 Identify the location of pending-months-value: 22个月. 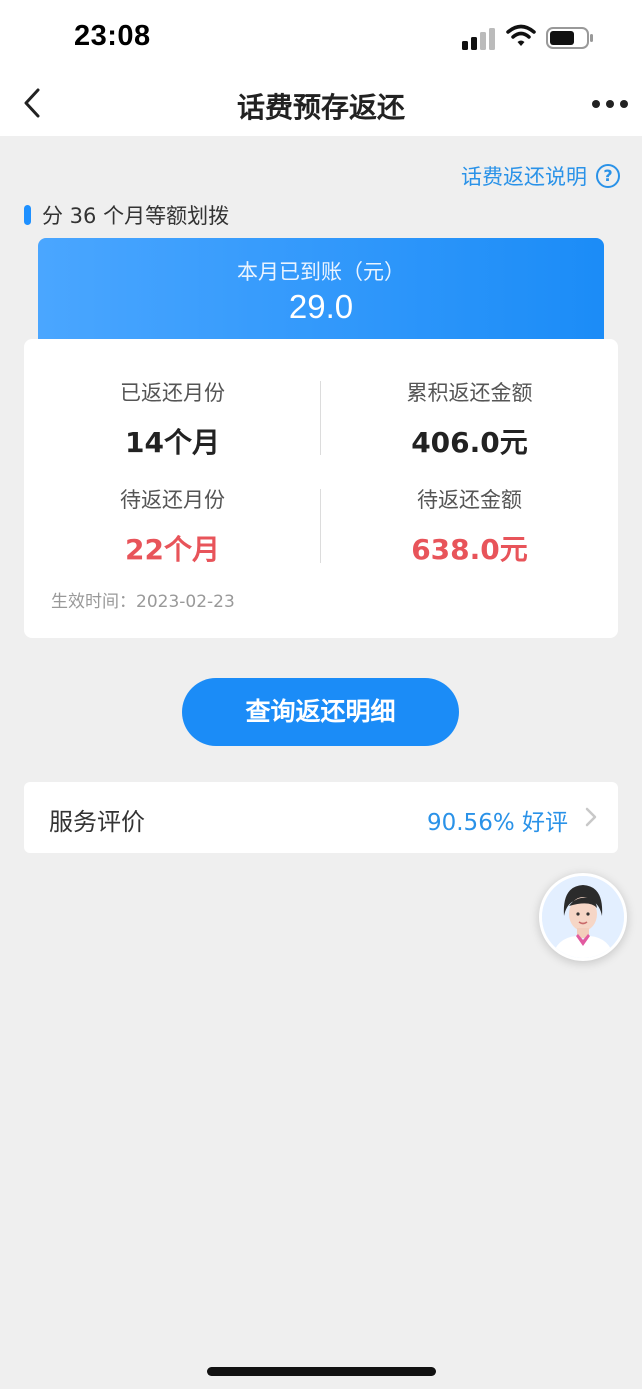
(172, 549).